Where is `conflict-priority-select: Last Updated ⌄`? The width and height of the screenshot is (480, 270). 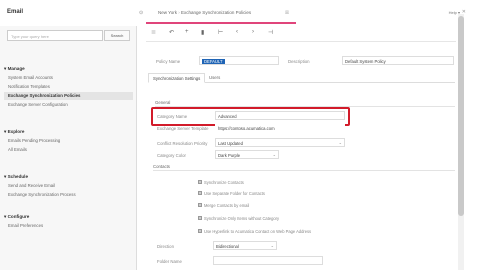
conflict-priority-select: Last Updated ⌄ is located at coordinates (280, 142).